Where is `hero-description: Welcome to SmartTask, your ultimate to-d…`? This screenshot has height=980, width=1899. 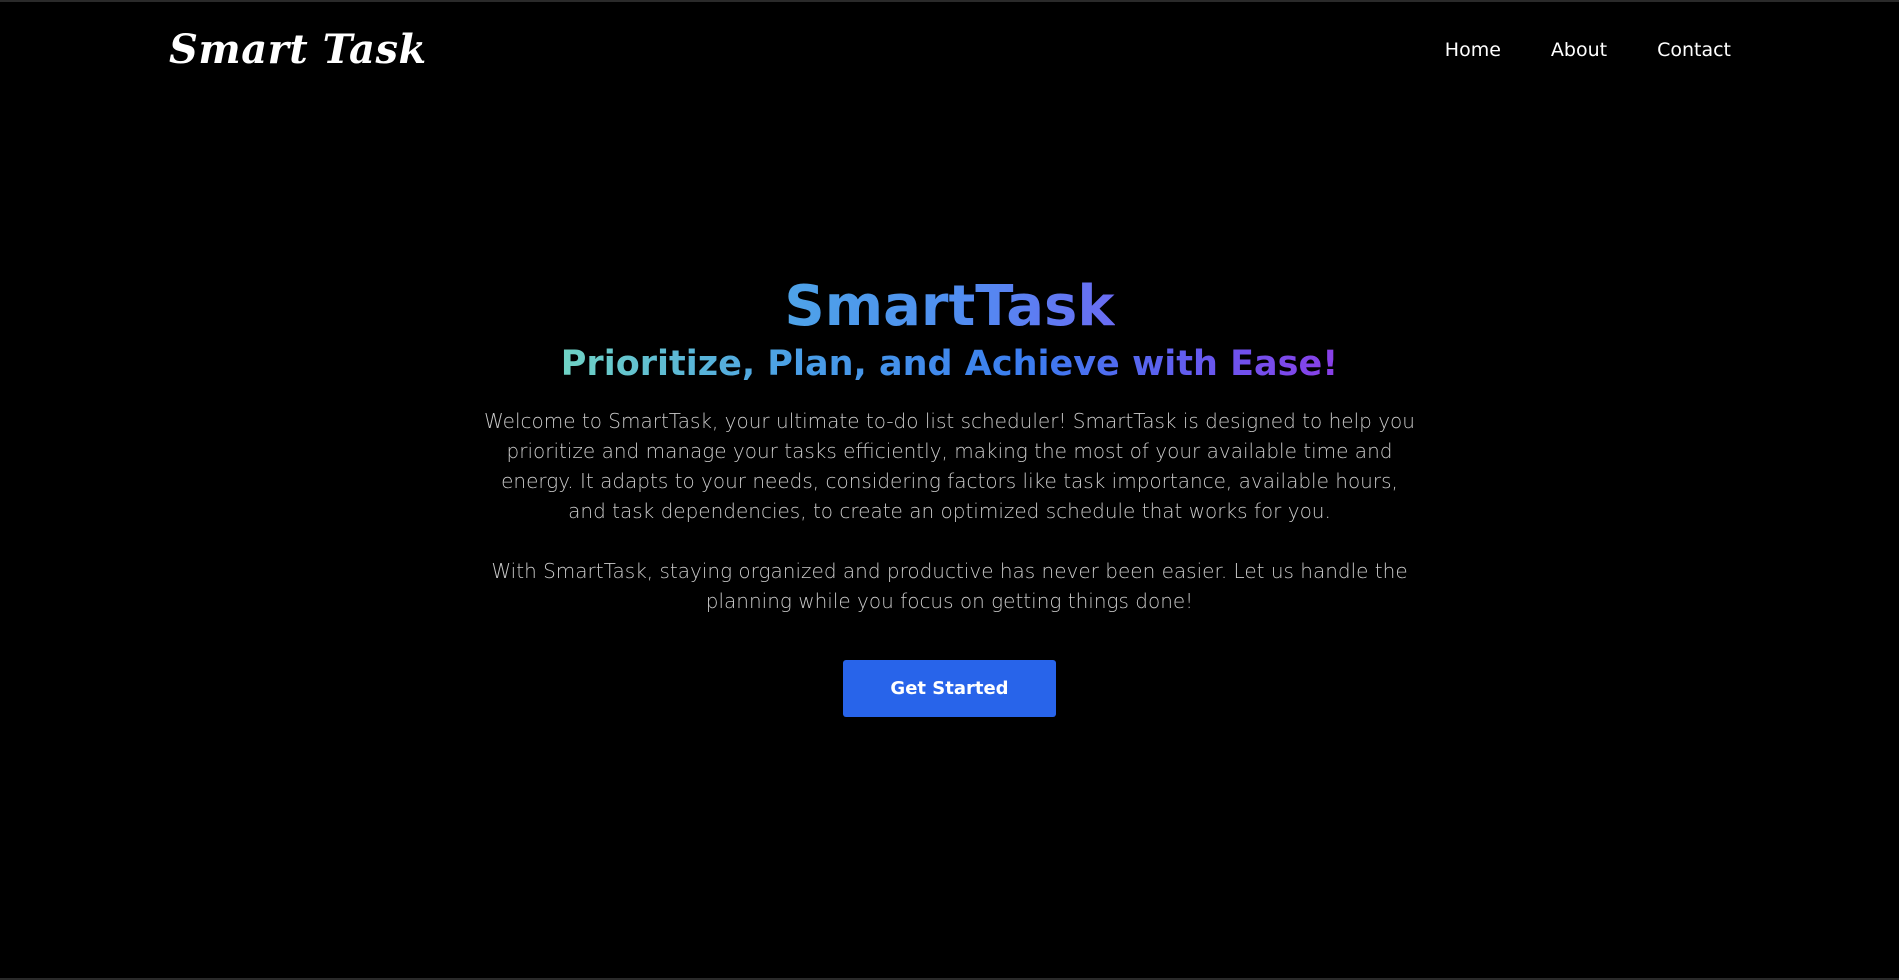
hero-description: Welcome to SmartTask, your ultimate to-d… is located at coordinates (950, 511).